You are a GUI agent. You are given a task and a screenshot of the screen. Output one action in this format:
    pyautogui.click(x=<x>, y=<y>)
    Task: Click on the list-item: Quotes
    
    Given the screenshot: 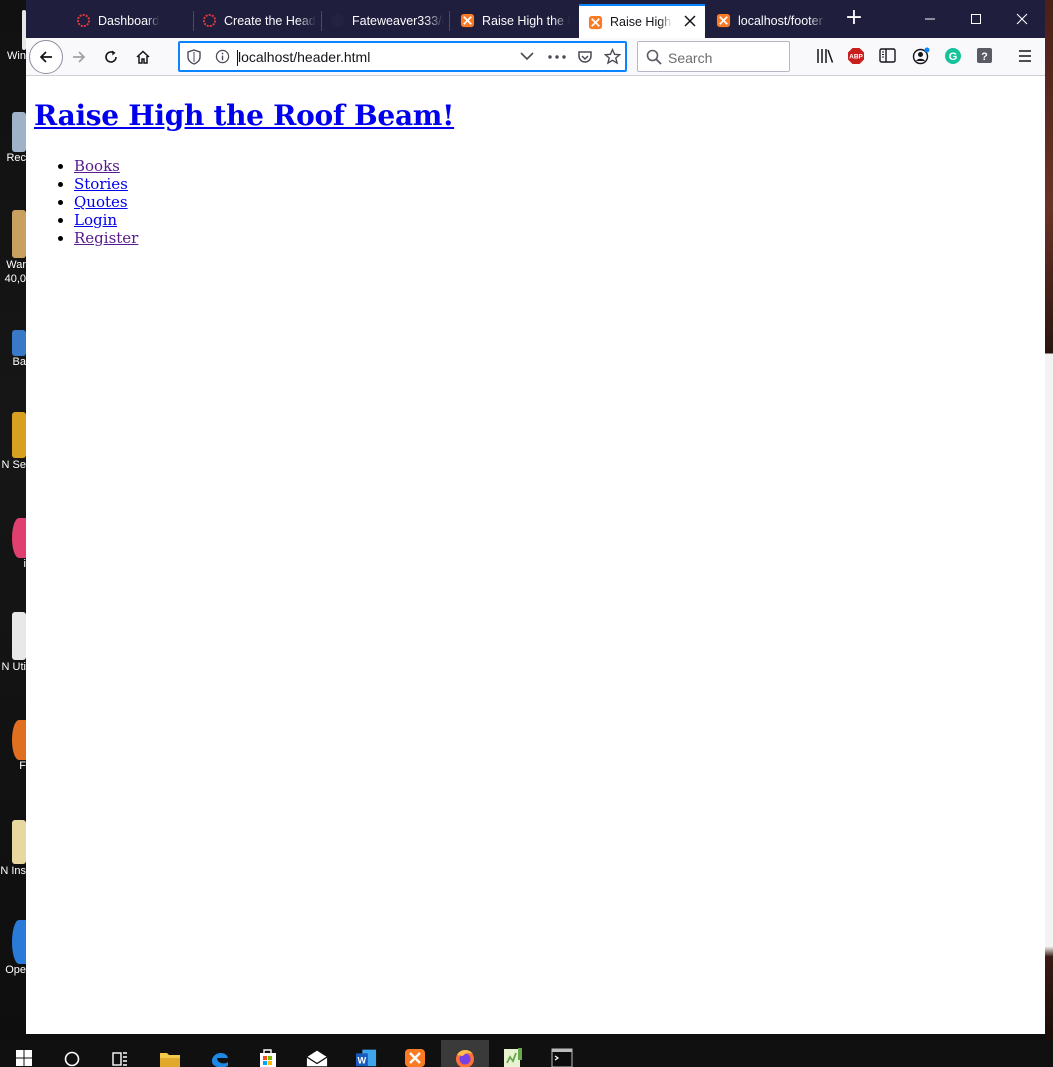 What is the action you would take?
    pyautogui.click(x=106, y=202)
    